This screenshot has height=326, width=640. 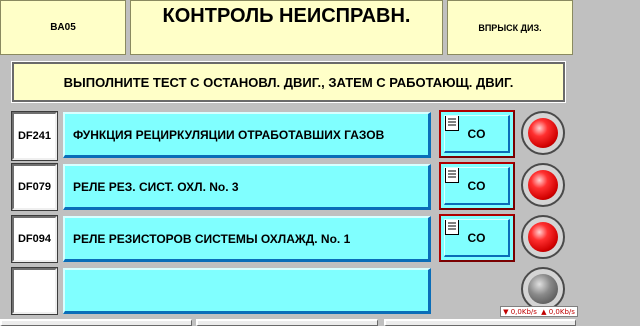 What do you see at coordinates (229, 134) in the screenshot?
I see `fault-label: ФУНКЦИЯ РЕЦИРКУЛЯЦИИ ОТРАБОТАВШИХ ГАЗОВ` at bounding box center [229, 134].